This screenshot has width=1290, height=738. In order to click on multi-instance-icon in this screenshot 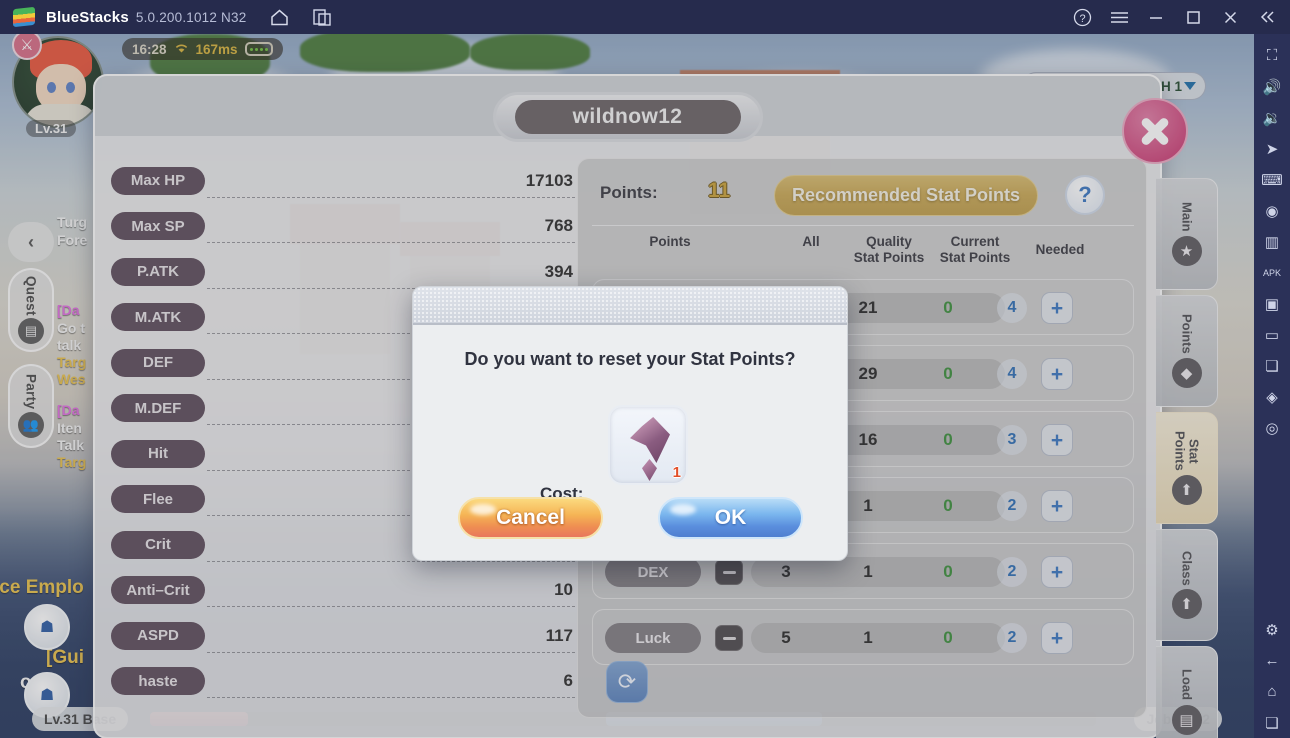, I will do `click(322, 17)`.